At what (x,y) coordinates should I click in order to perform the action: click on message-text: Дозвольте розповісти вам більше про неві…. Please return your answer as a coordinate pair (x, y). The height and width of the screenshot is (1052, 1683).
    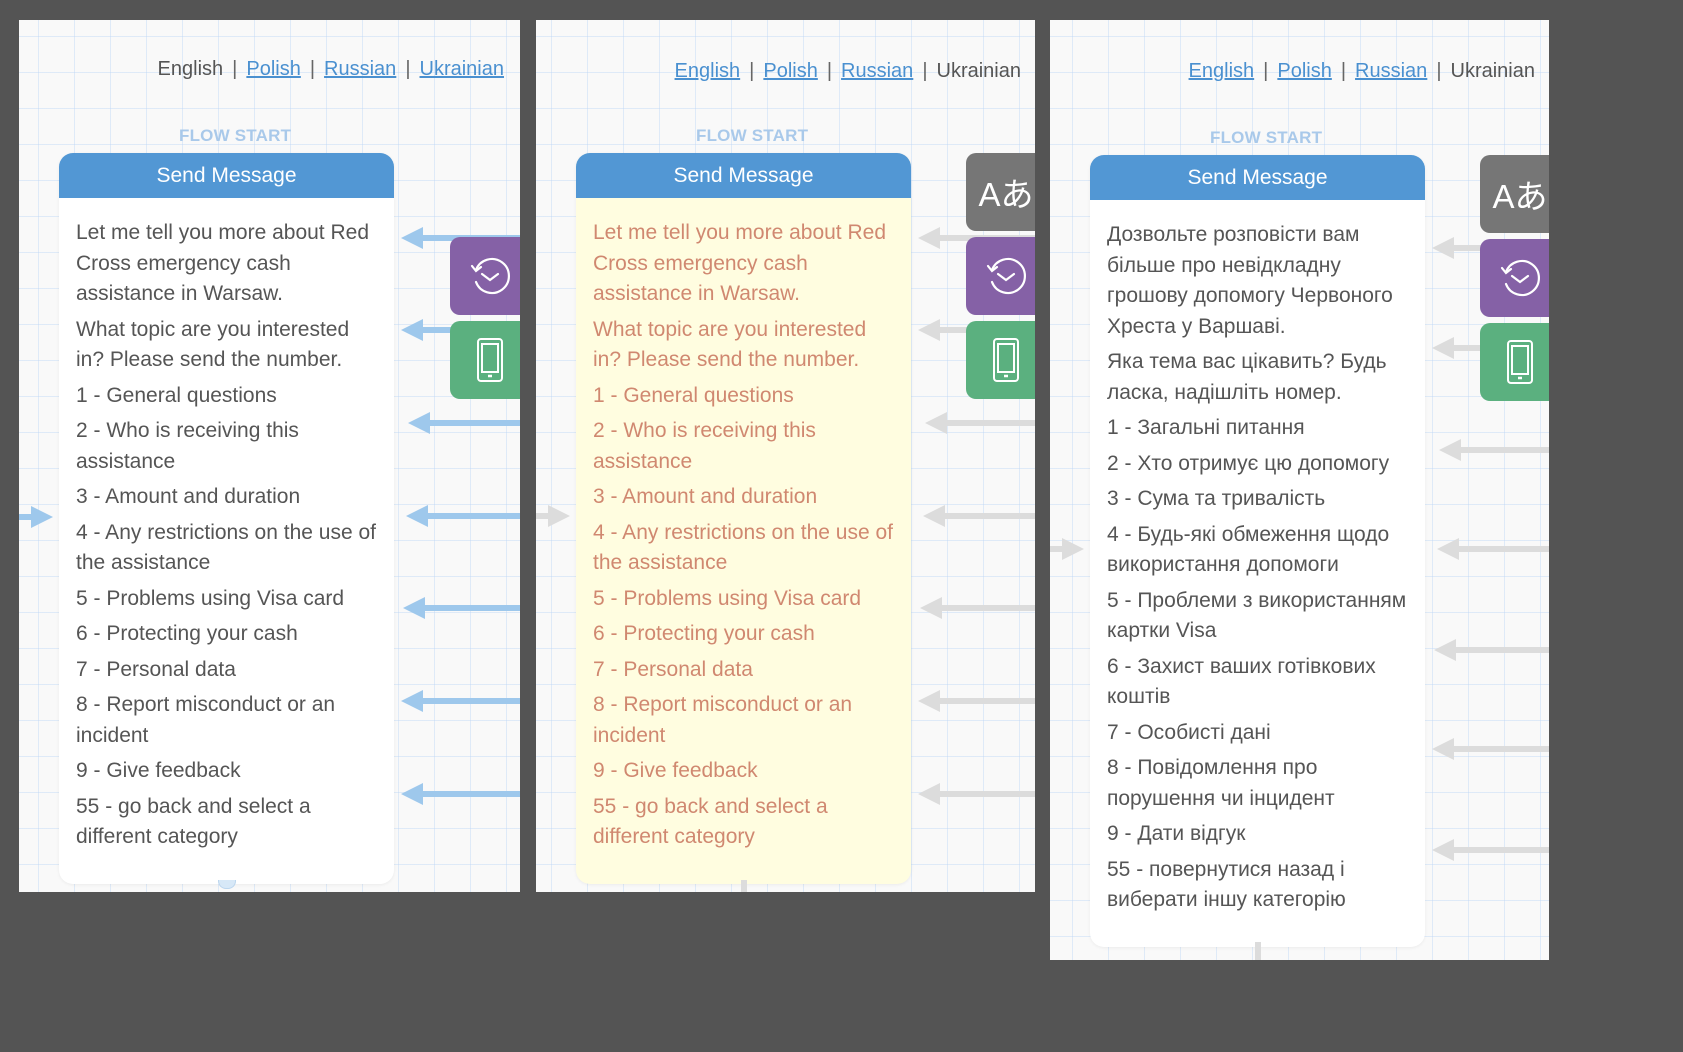
    Looking at the image, I should click on (1257, 573).